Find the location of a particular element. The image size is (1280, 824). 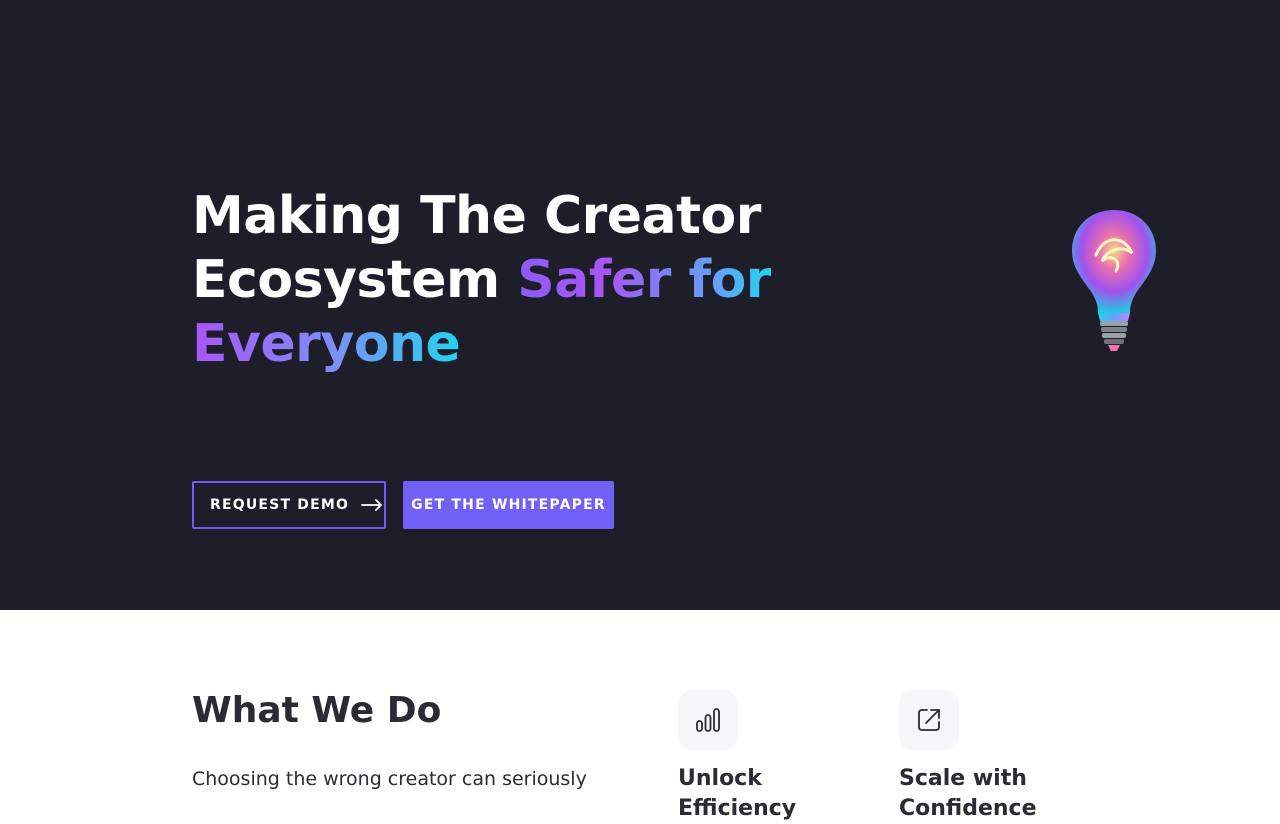

feature-title-scale: Scale with Confidence is located at coordinates (968, 793).